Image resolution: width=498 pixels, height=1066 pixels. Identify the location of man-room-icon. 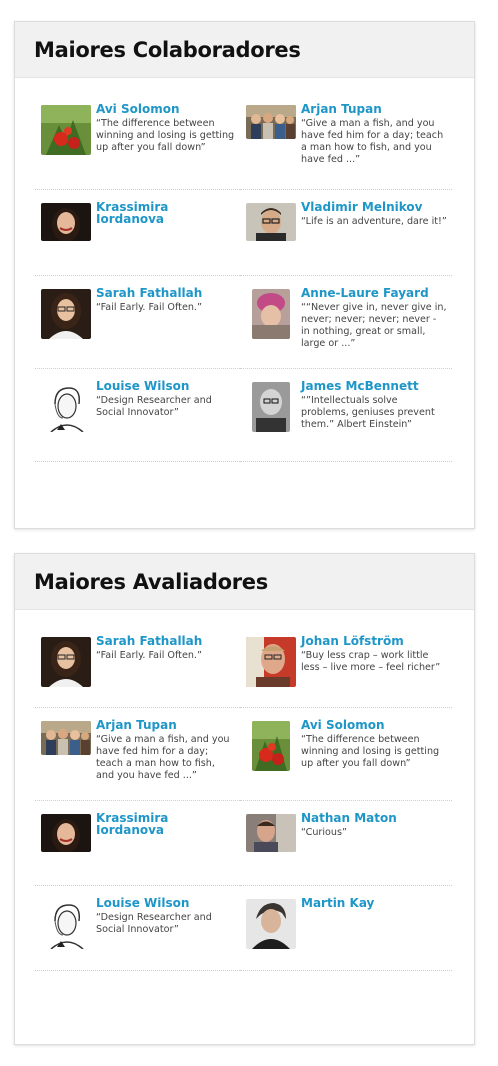
(270, 833).